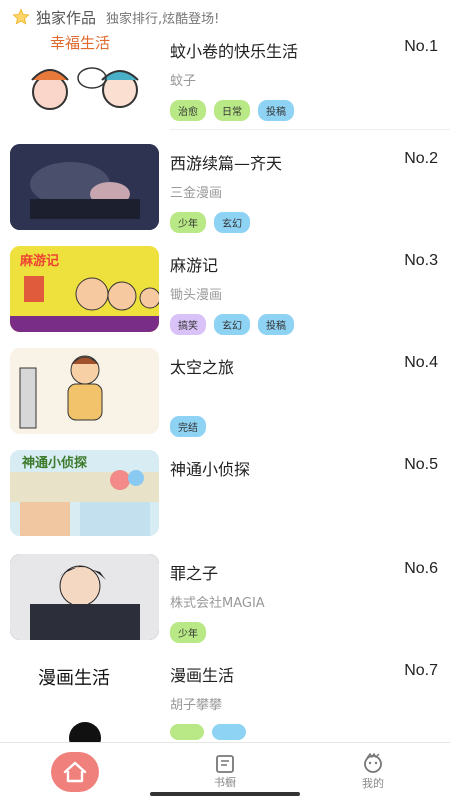 This screenshot has width=450, height=801. I want to click on tag-list: 治愈 日常 投稿, so click(232, 110).